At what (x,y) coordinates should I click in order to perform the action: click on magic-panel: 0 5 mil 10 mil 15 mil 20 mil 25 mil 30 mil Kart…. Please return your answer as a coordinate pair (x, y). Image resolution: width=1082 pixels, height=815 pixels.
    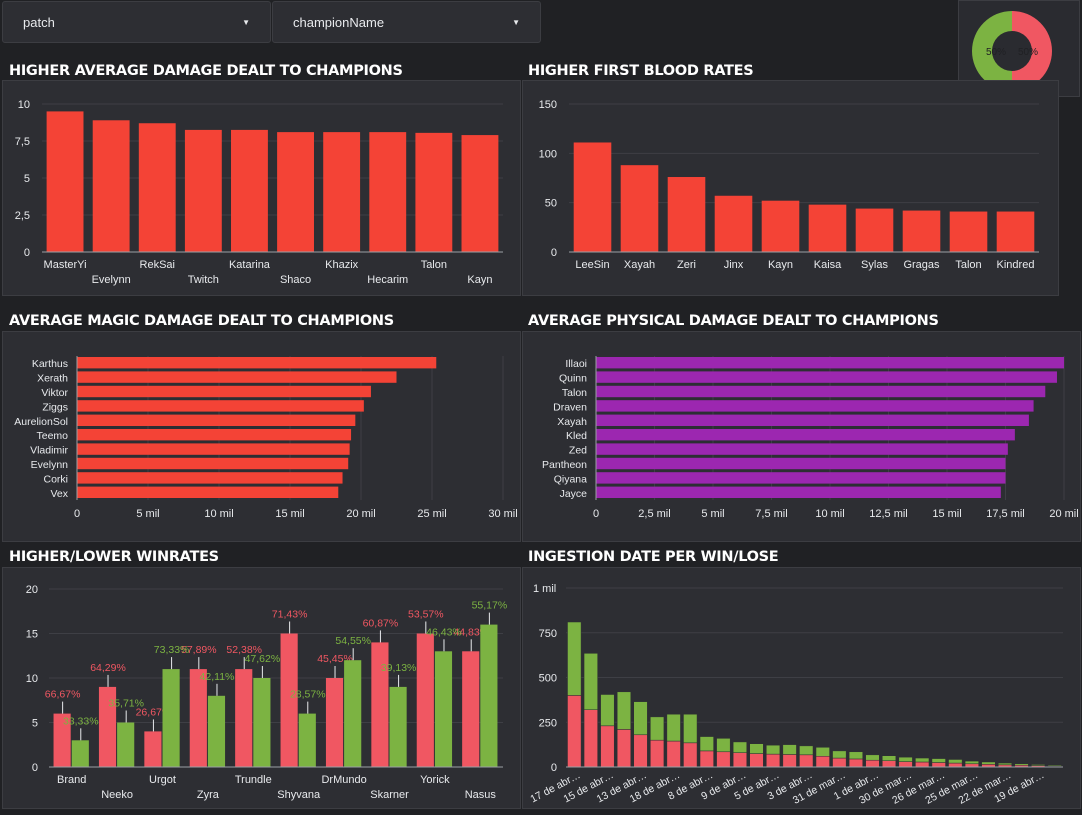
    Looking at the image, I should click on (261, 436).